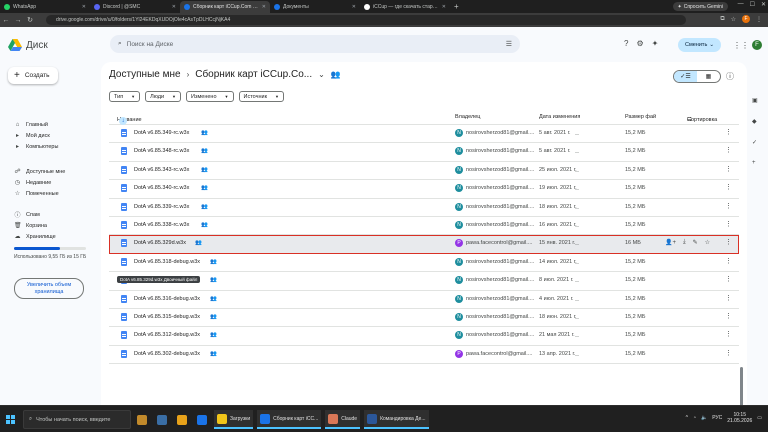  What do you see at coordinates (700, 6) in the screenshot?
I see `ask-gemini-button: ✦ Спросить Gemini` at bounding box center [700, 6].